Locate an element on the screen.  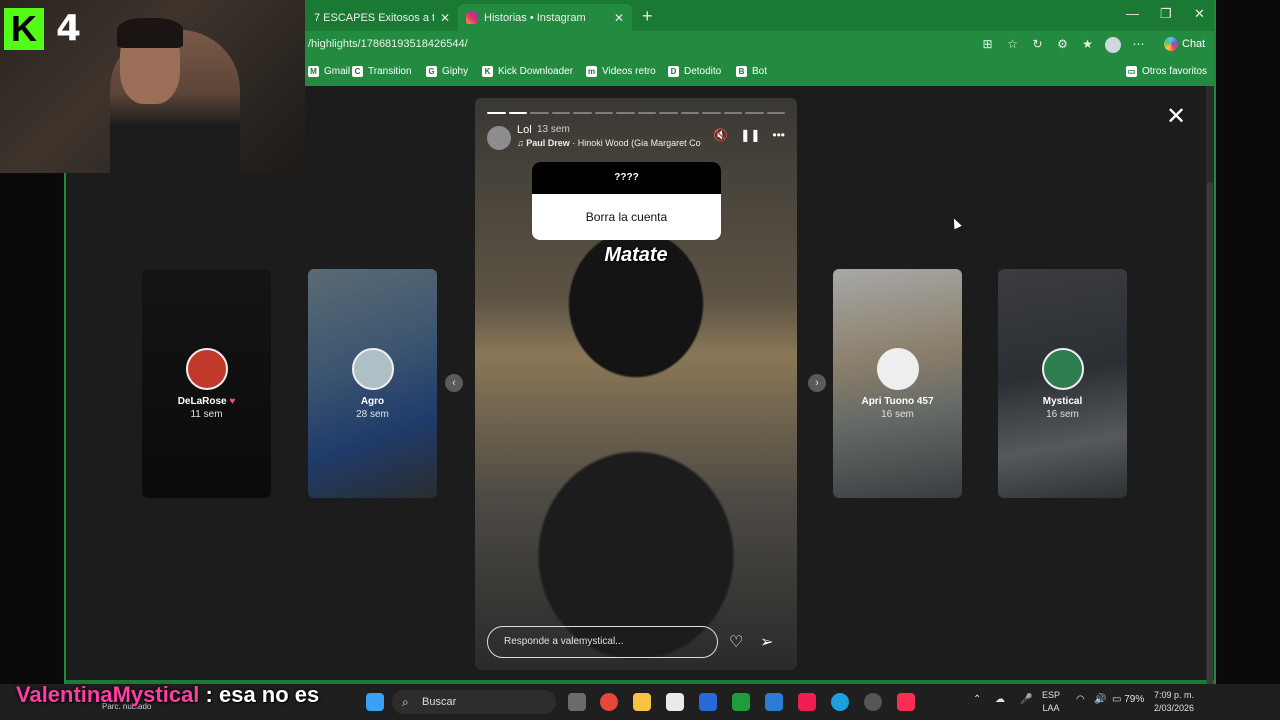
bookmark-detodito: D Detodito is located at coordinates (694, 71).